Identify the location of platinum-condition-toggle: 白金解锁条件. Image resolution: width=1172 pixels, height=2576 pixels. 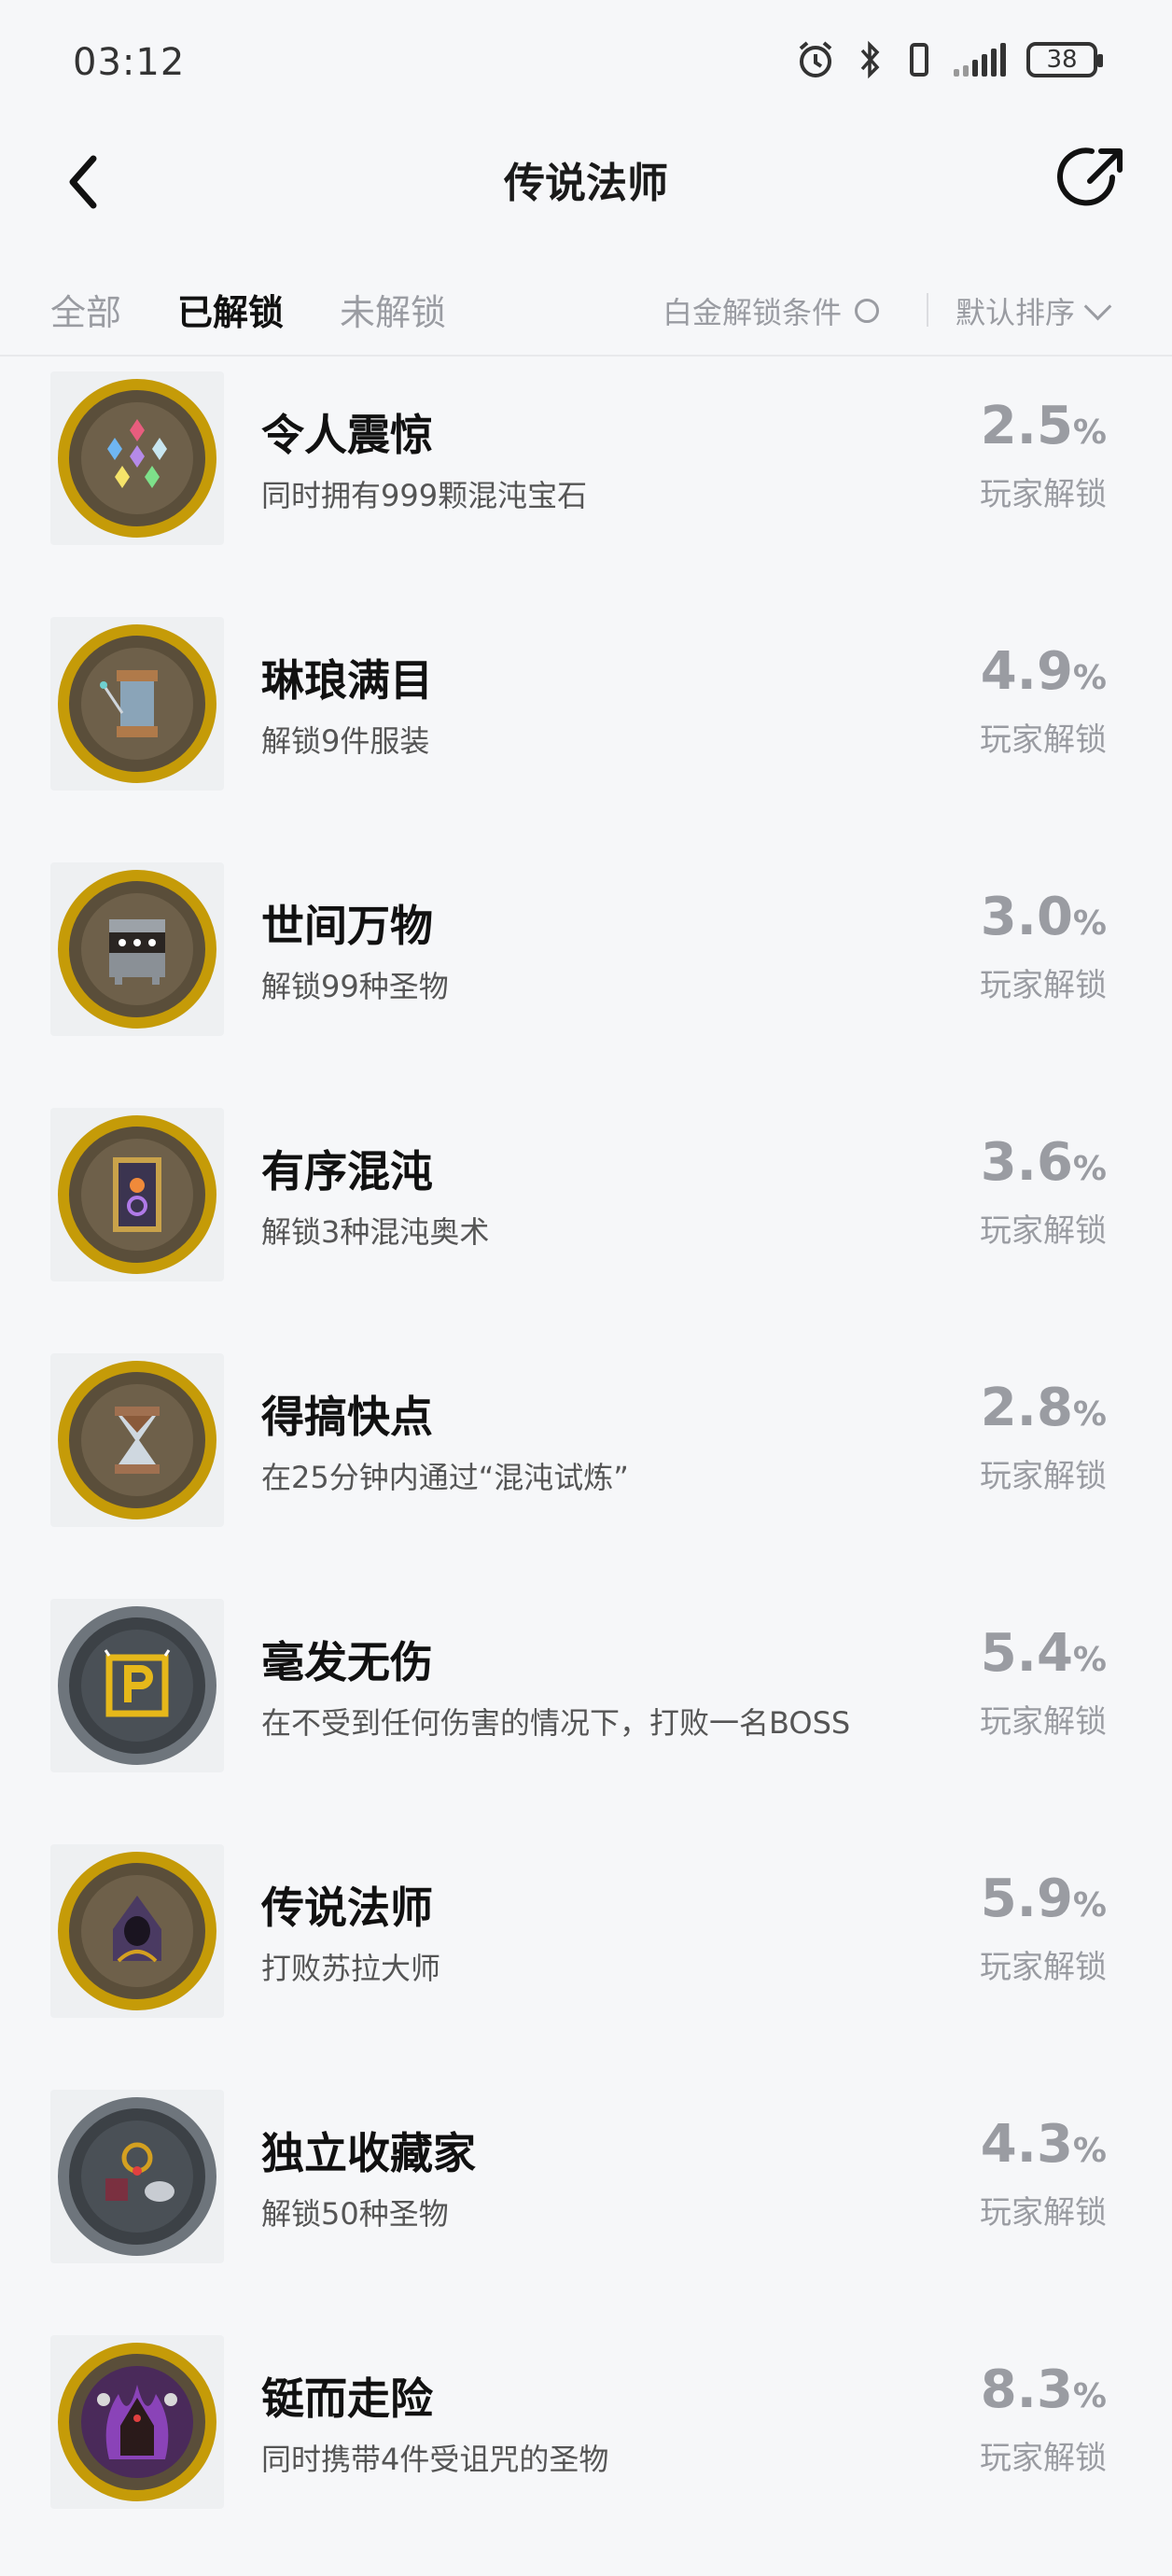
(771, 310).